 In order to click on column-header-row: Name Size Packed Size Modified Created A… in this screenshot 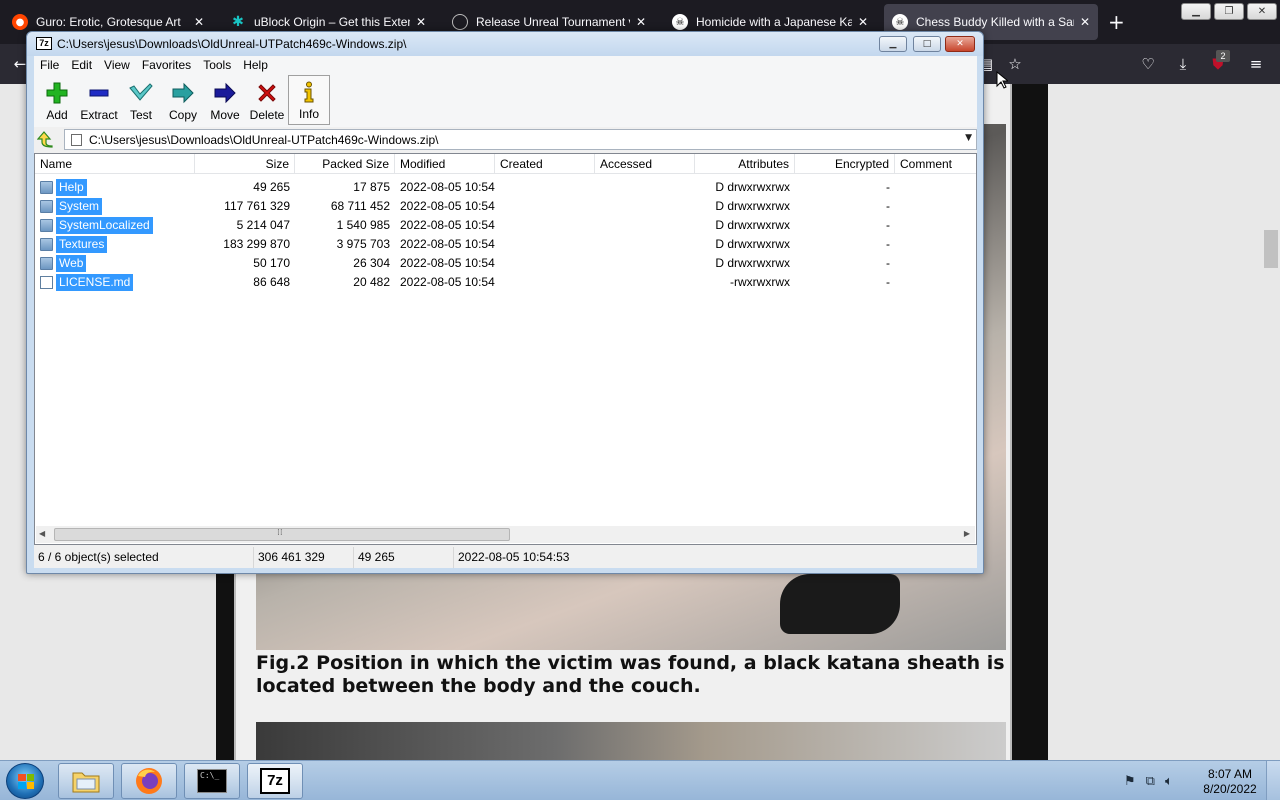, I will do `click(505, 164)`.